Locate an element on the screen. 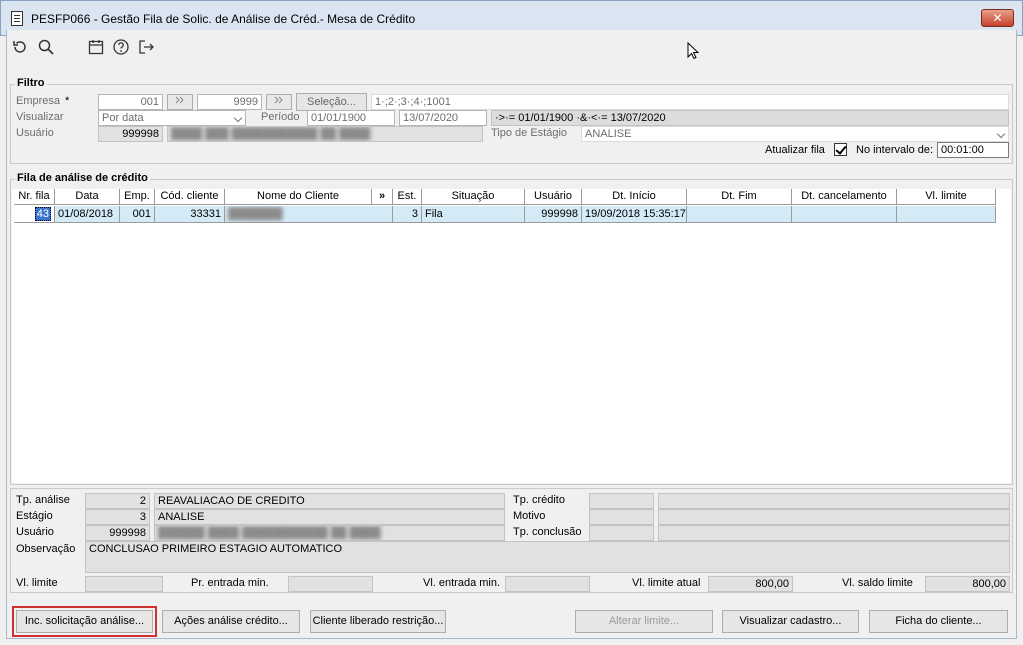 The width and height of the screenshot is (1023, 645). estagio-code: 3 is located at coordinates (117, 517).